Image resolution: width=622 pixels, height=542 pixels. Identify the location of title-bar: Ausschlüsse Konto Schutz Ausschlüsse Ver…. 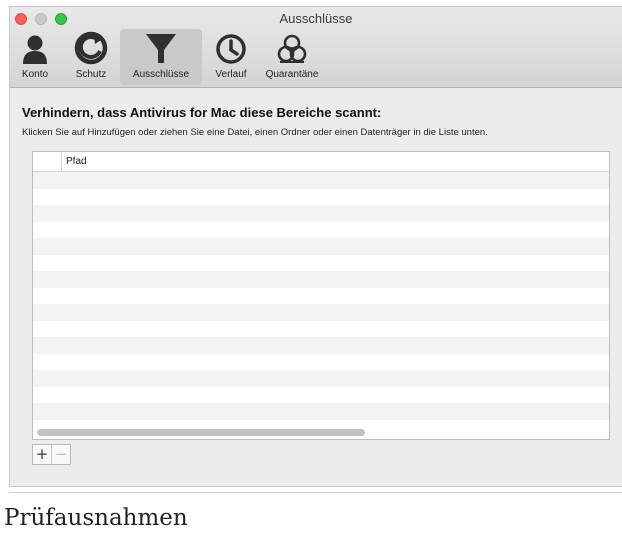
(316, 47).